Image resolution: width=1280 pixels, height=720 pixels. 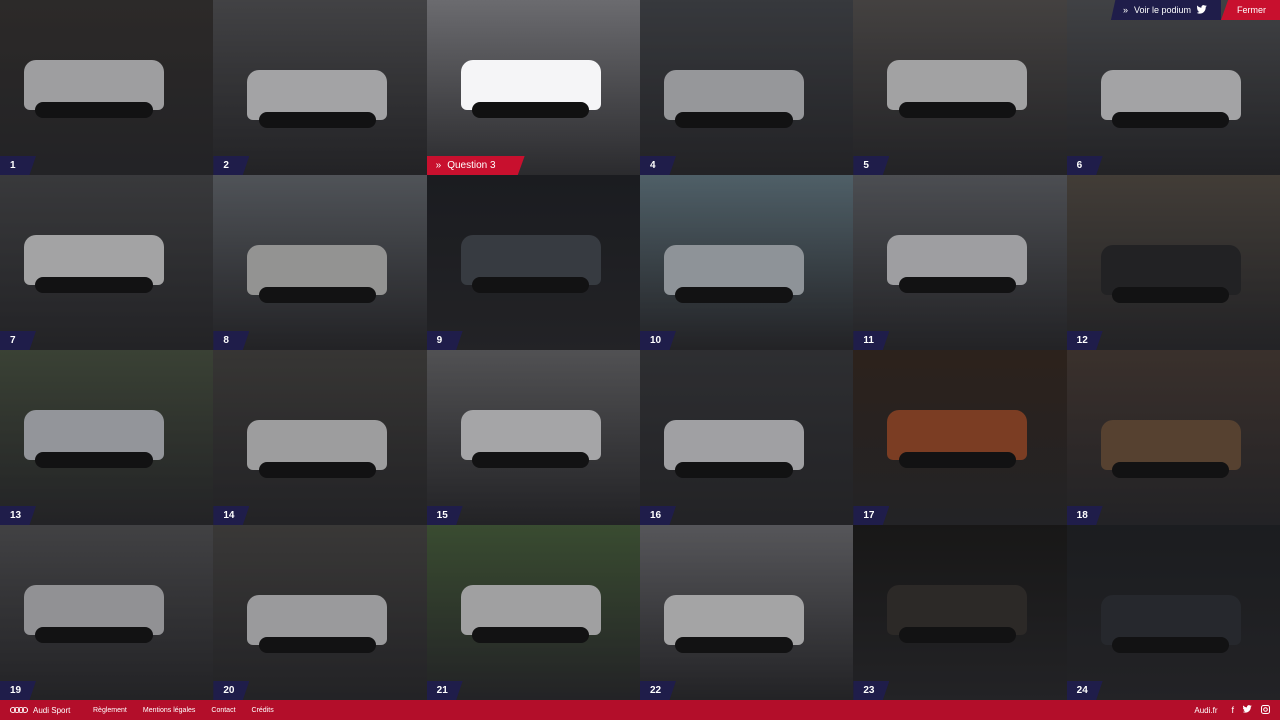 I want to click on audi-sport-logo: Audi Sport, so click(x=46, y=710).